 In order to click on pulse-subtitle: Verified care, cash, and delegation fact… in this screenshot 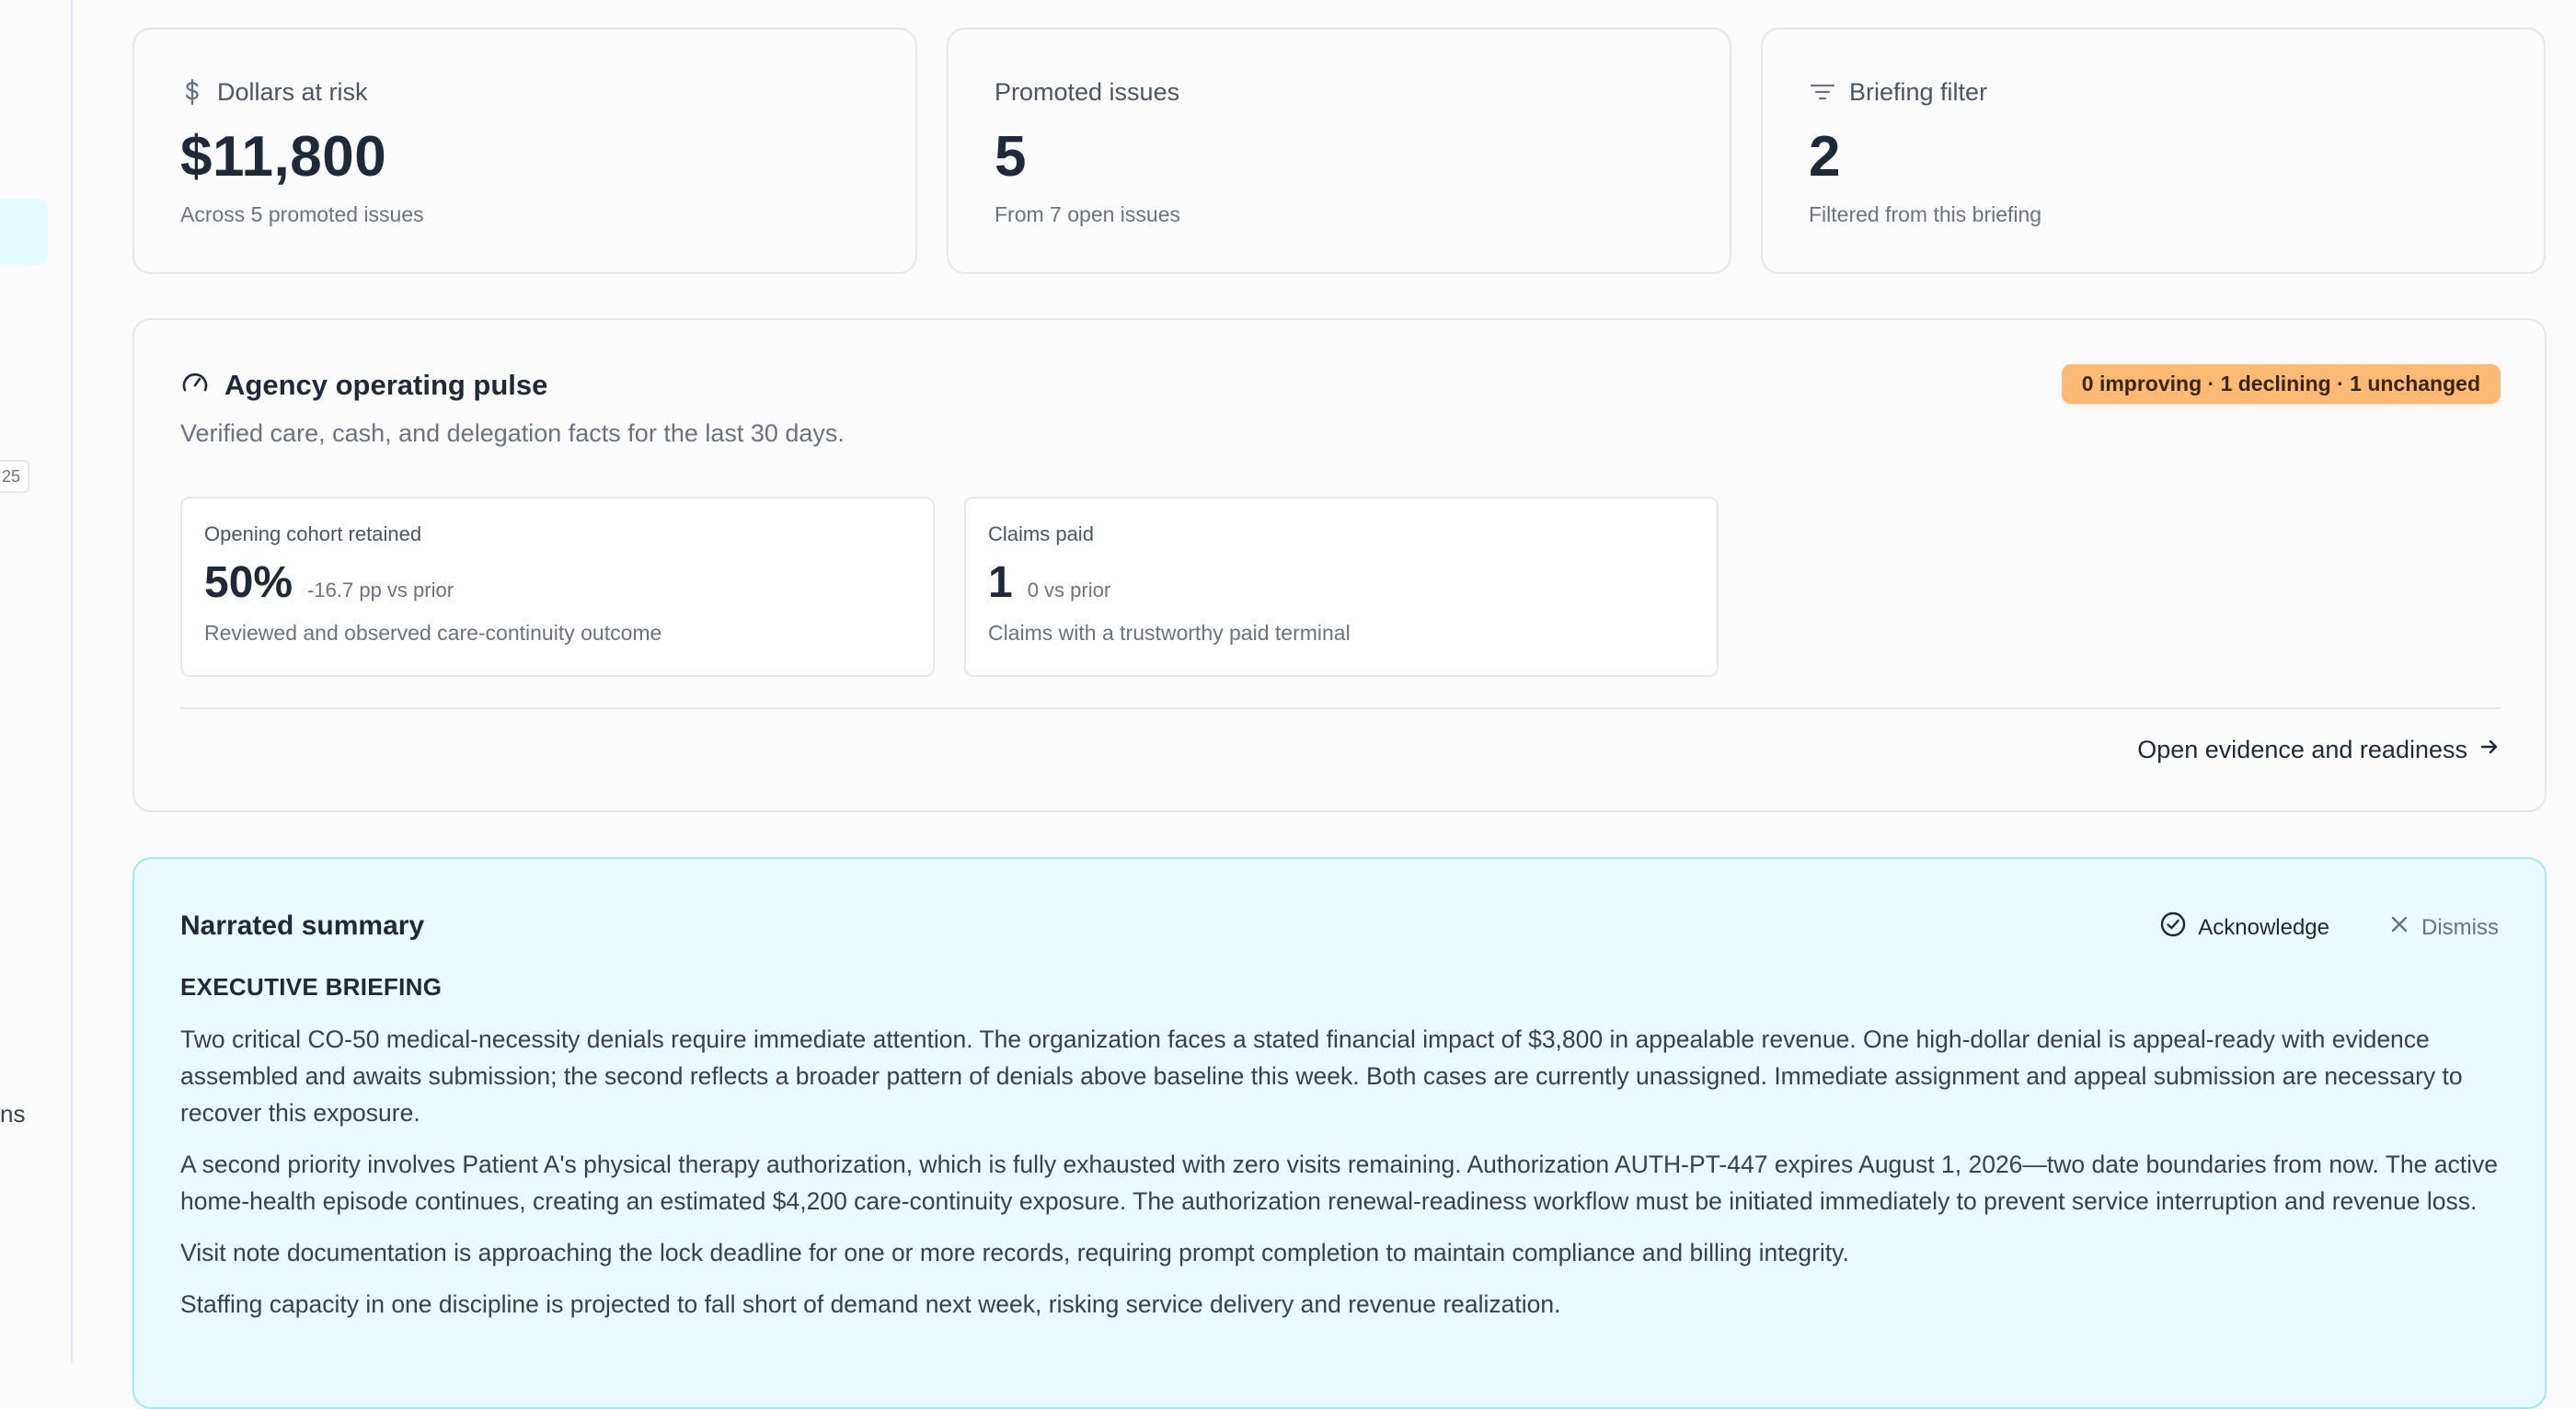, I will do `click(512, 433)`.